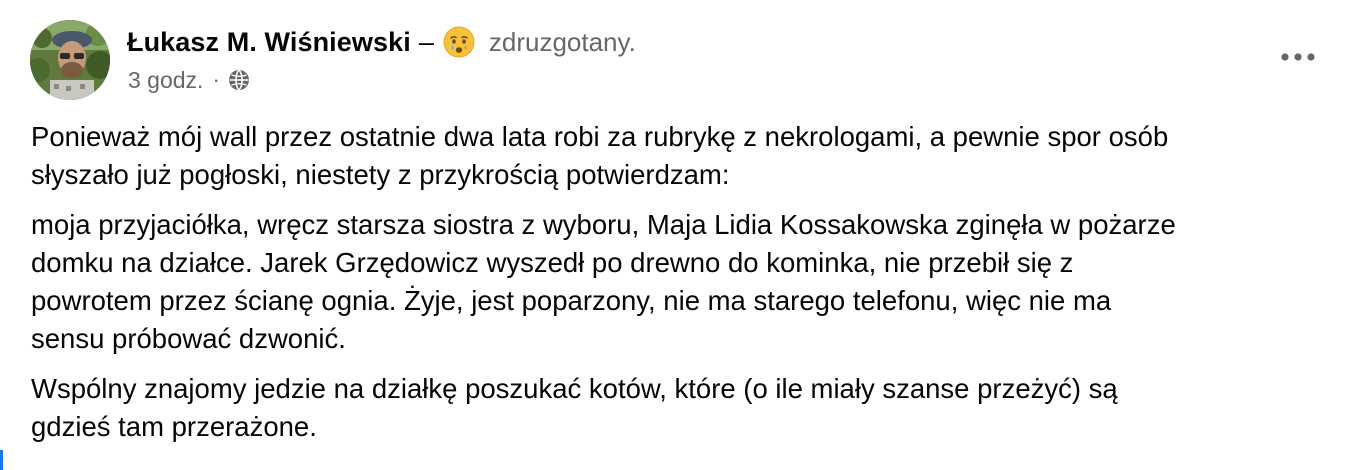 The width and height of the screenshot is (1350, 470). I want to click on more-options-icon, so click(1298, 57).